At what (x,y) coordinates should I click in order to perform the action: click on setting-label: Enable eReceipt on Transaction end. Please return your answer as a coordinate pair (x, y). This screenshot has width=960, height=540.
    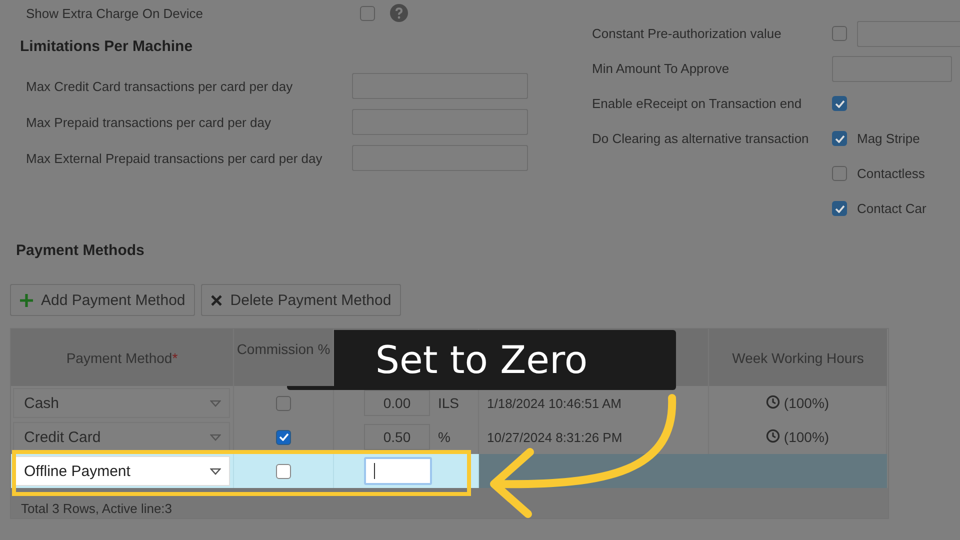
    Looking at the image, I should click on (697, 103).